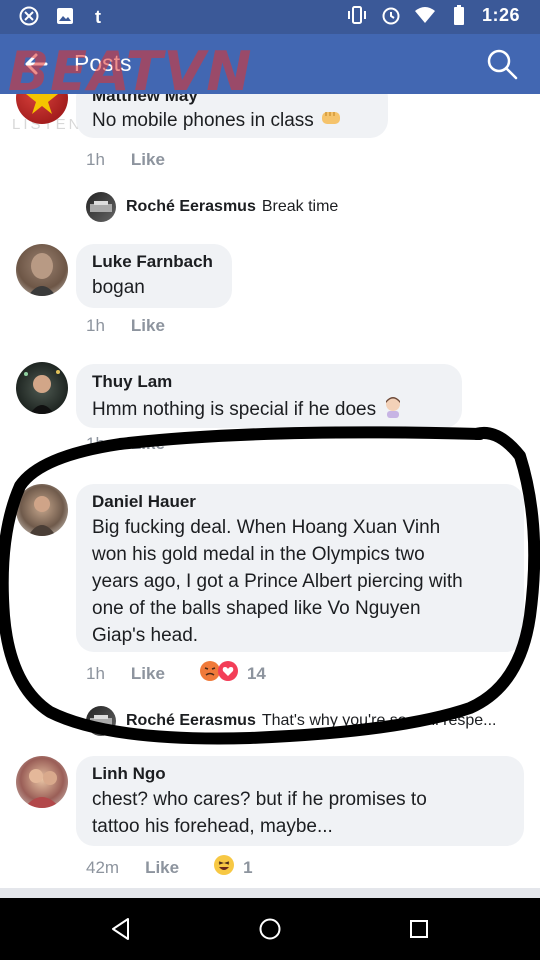 The height and width of the screenshot is (960, 540). I want to click on comment-time: 42m, so click(103, 867).